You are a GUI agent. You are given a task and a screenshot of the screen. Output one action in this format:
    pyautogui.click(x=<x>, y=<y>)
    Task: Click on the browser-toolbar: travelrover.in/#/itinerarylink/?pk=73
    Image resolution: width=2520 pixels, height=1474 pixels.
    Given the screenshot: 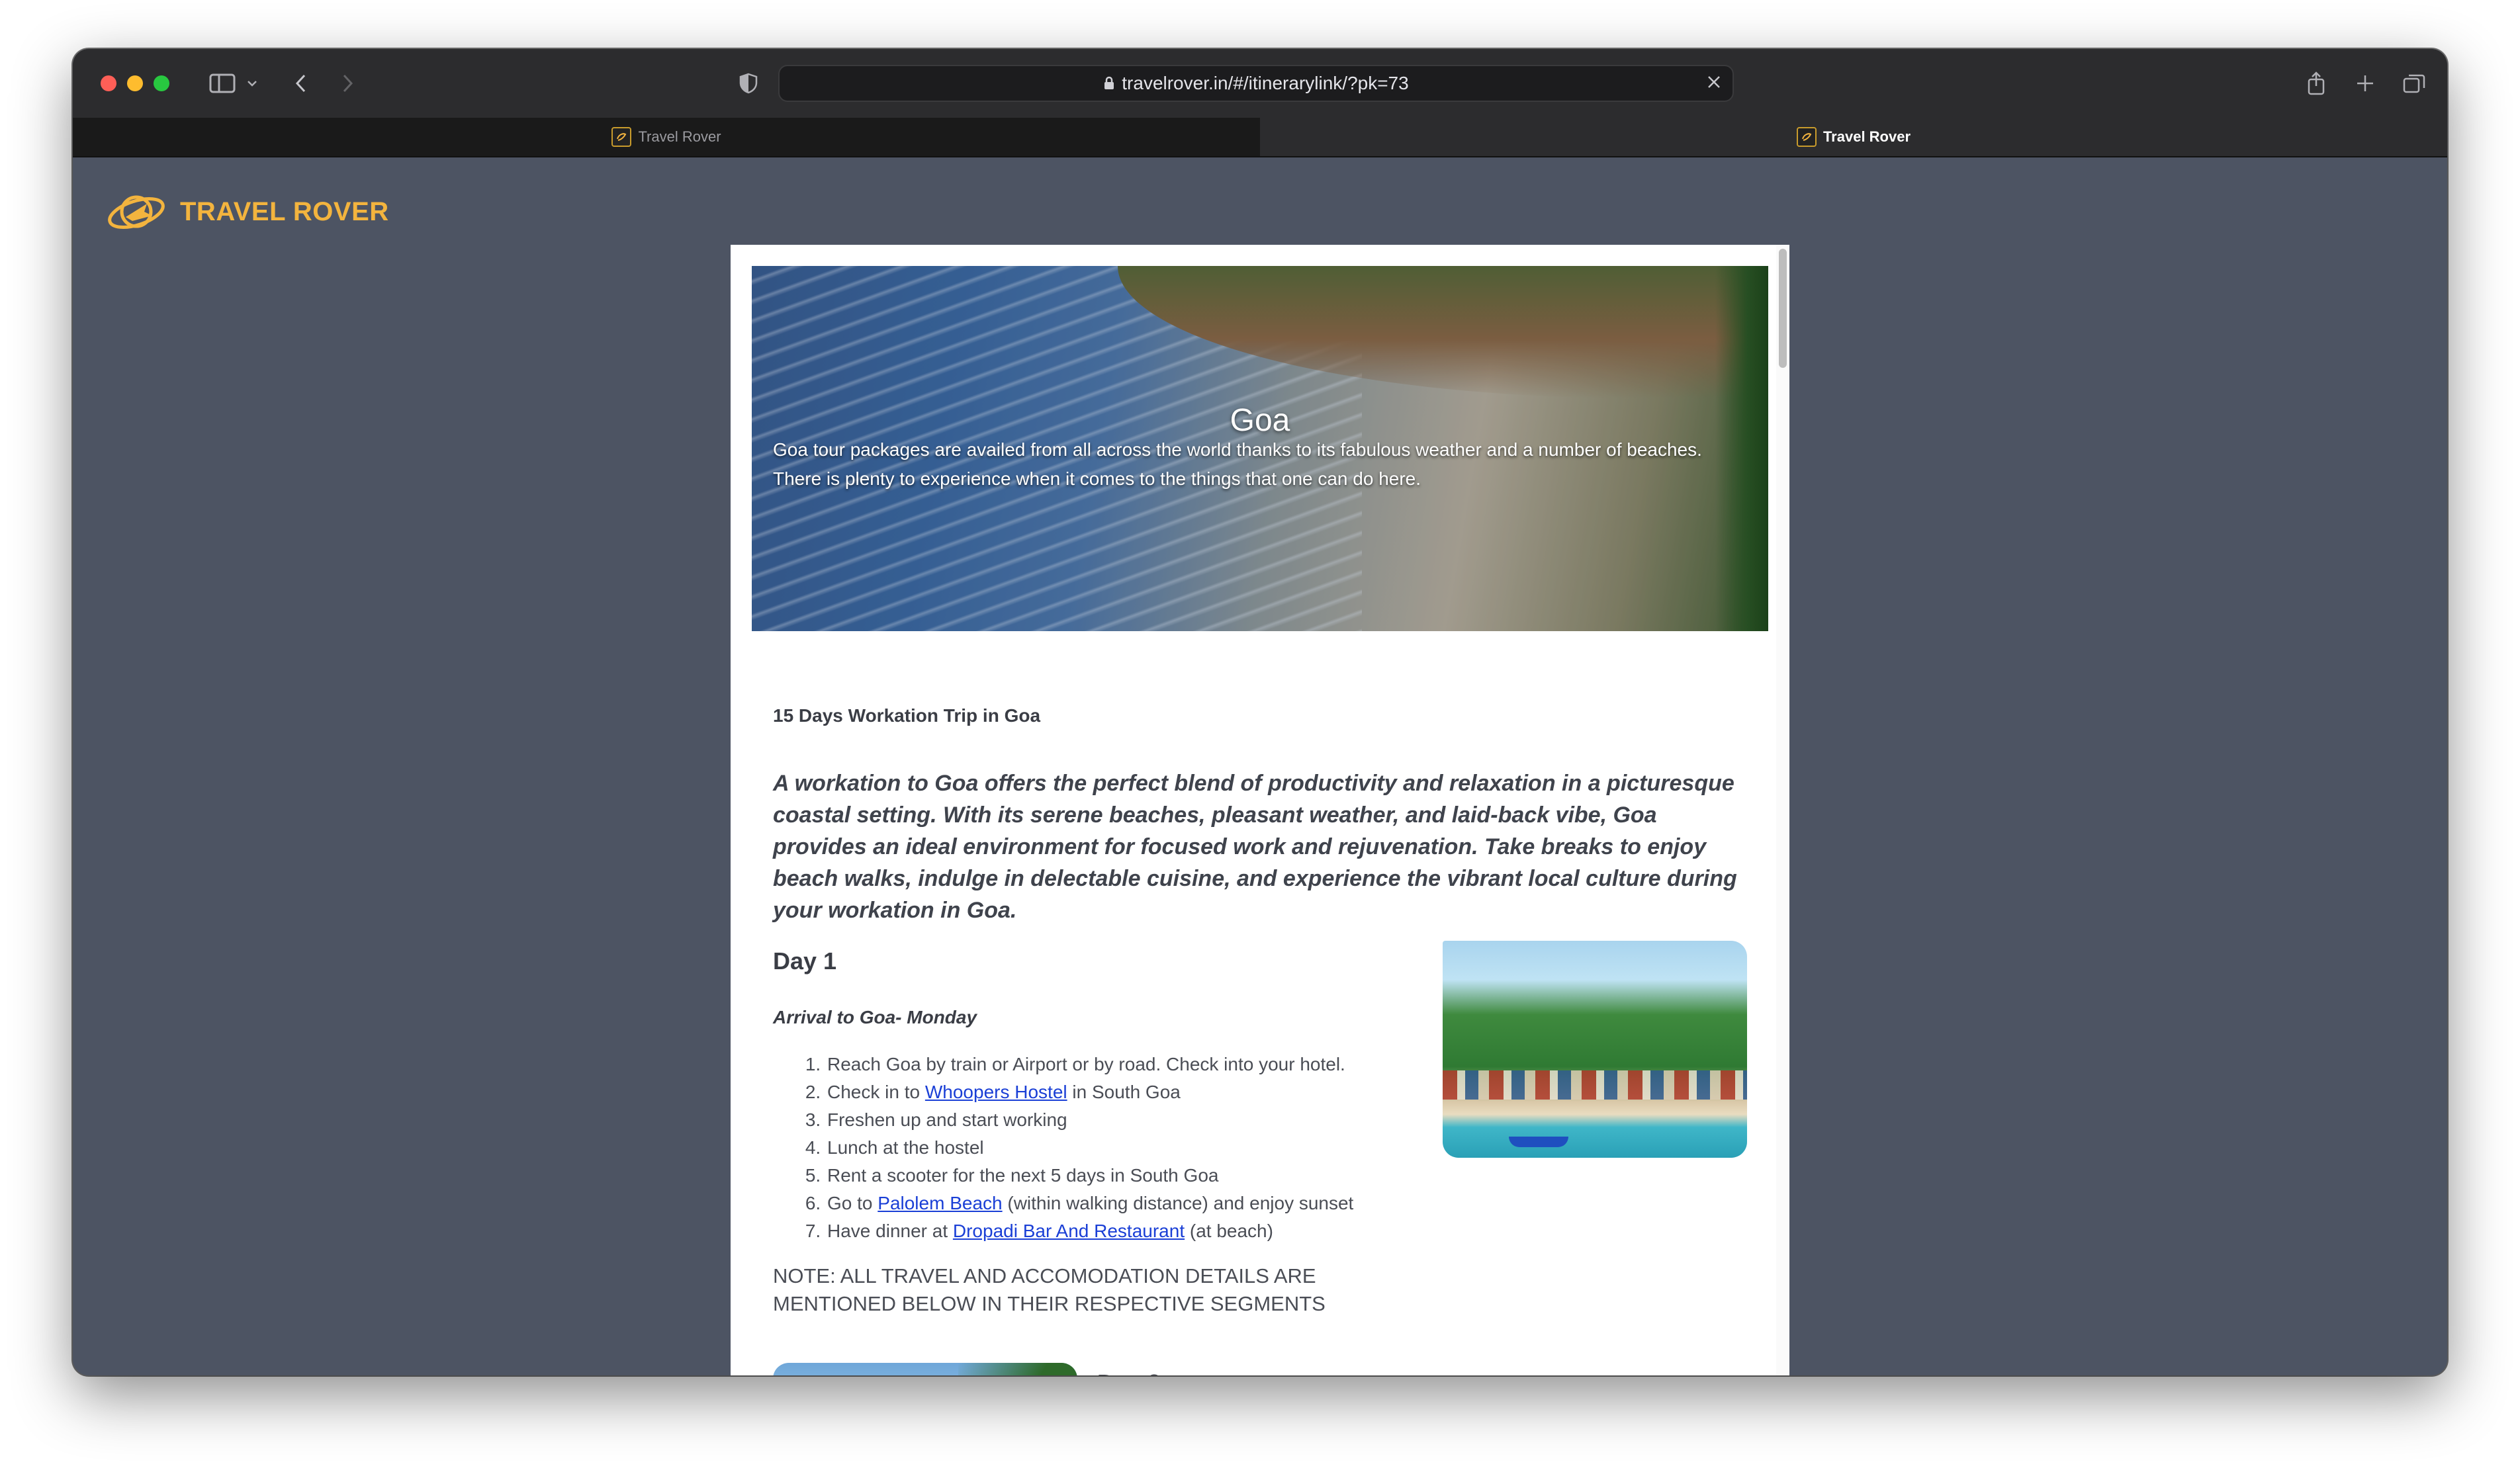 What is the action you would take?
    pyautogui.click(x=1260, y=84)
    